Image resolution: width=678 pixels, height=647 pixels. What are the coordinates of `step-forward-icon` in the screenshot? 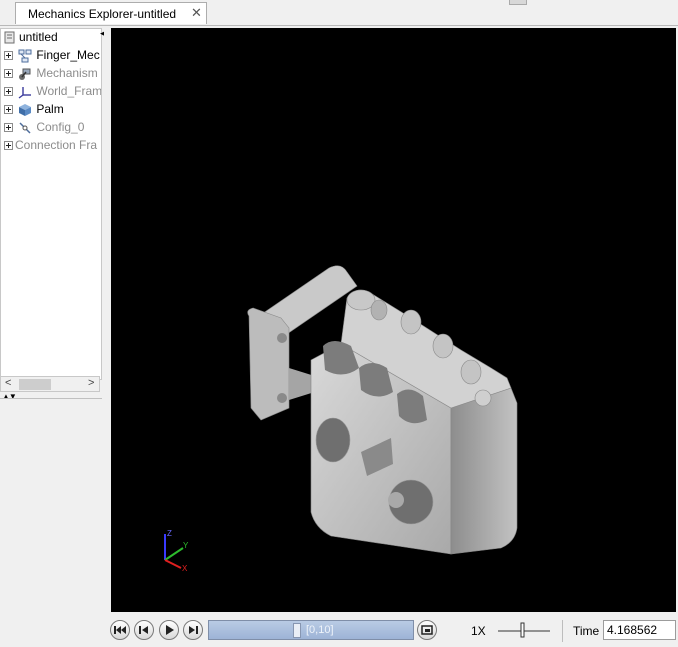 It's located at (193, 630).